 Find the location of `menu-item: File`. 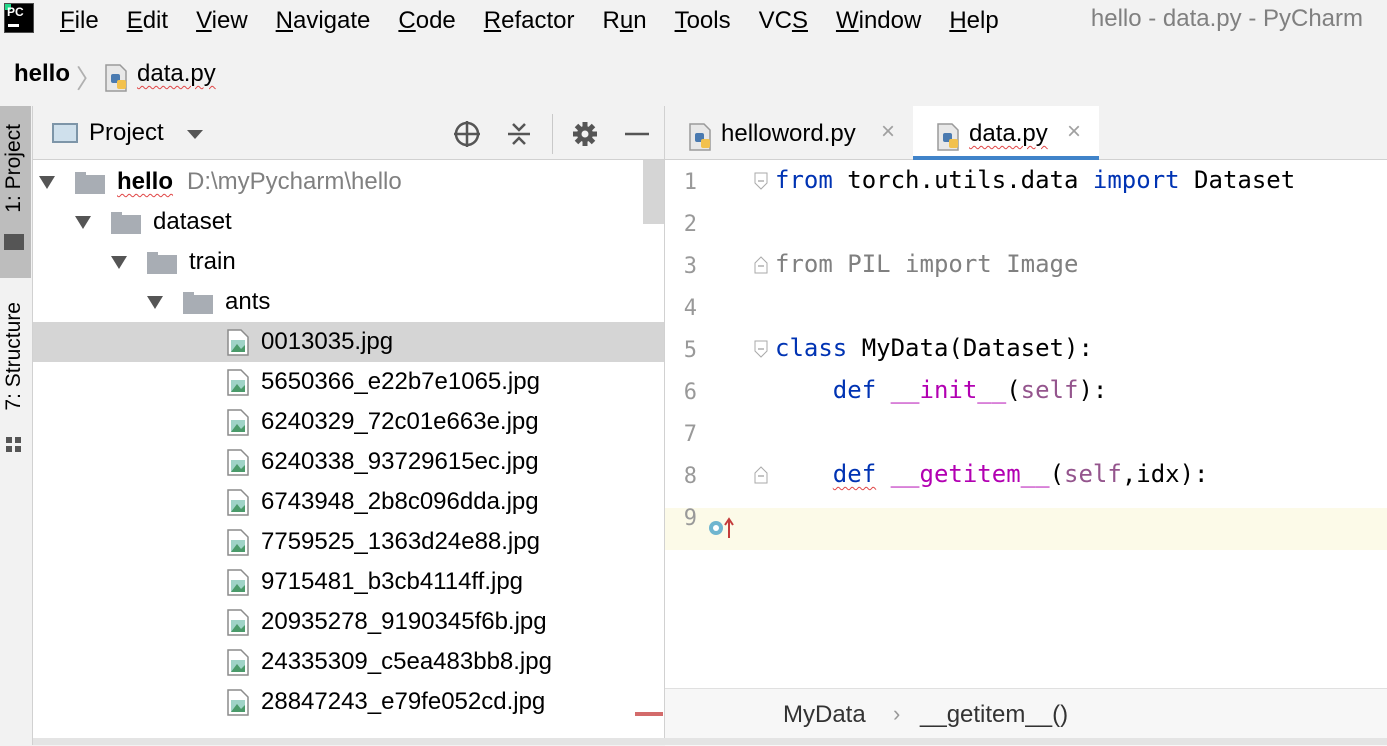

menu-item: File is located at coordinates (72, 21).